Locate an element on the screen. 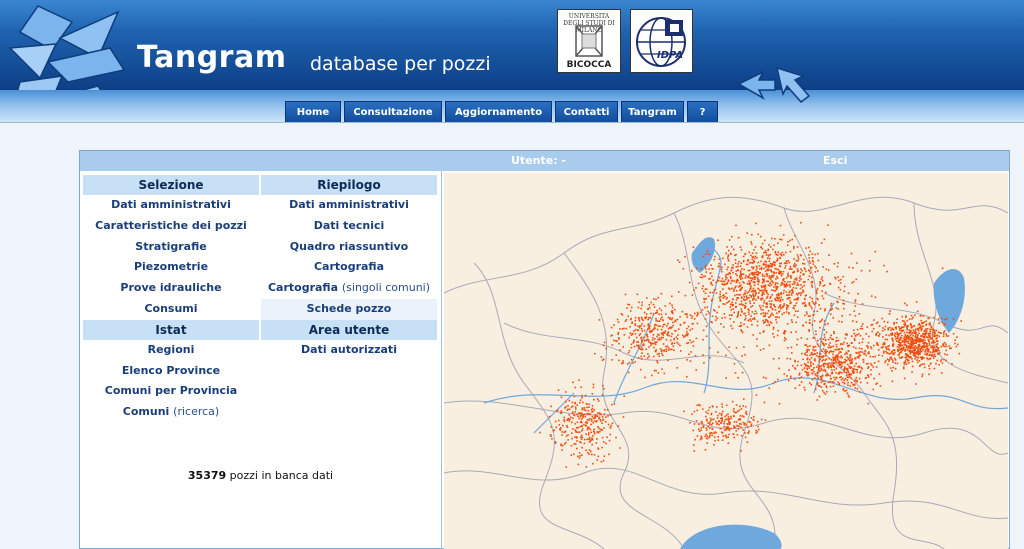 The image size is (1024, 549). link-cartografia-singoli-comuni: Cartografia (singoli comuni) is located at coordinates (349, 288).